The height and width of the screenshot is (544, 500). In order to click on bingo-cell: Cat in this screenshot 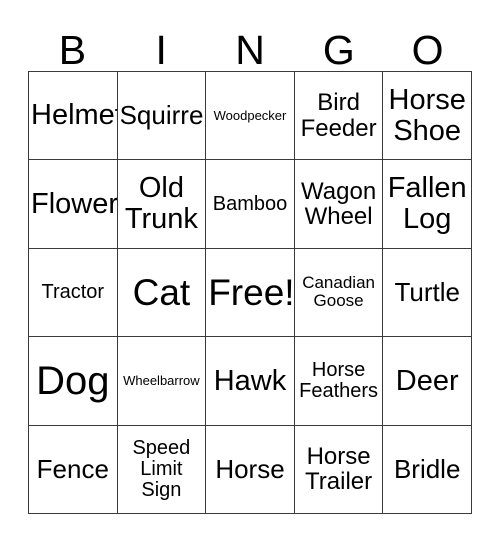, I will do `click(162, 293)`.